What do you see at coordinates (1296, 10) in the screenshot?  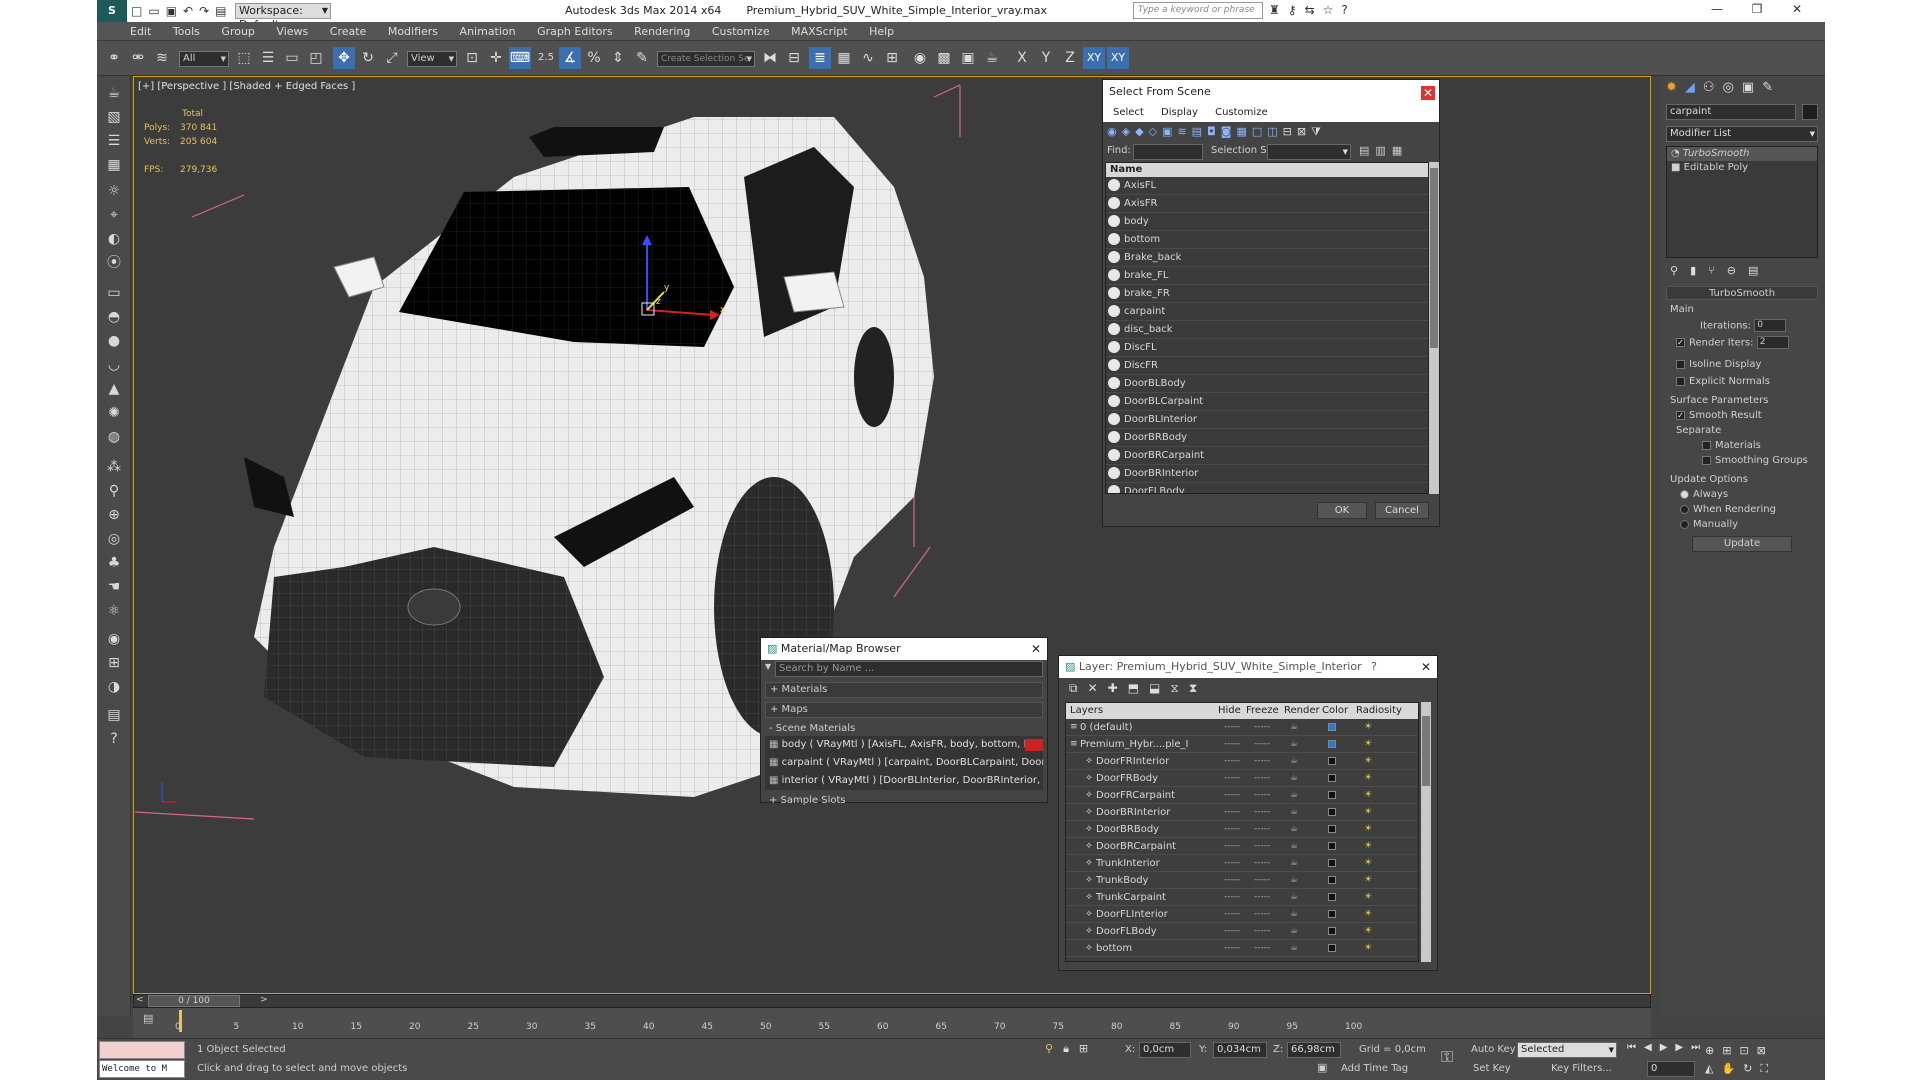 I see `key-icon: ⚷` at bounding box center [1296, 10].